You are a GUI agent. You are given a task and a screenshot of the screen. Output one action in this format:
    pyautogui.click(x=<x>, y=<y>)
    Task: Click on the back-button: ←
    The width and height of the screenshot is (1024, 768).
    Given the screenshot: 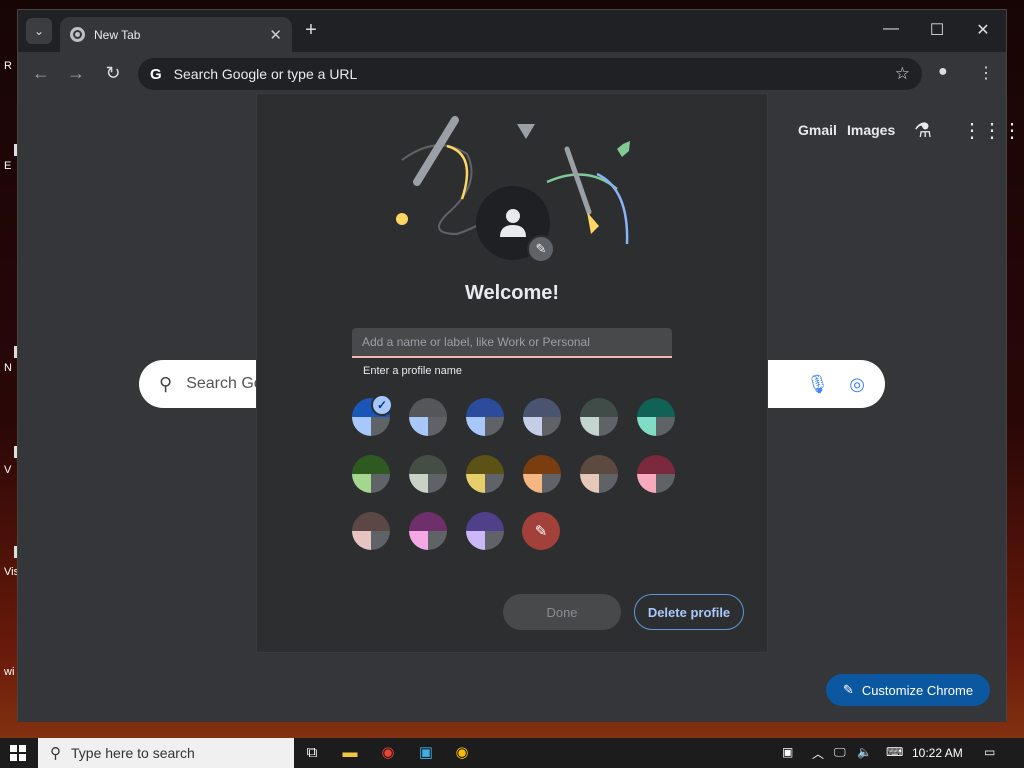 What is the action you would take?
    pyautogui.click(x=41, y=73)
    